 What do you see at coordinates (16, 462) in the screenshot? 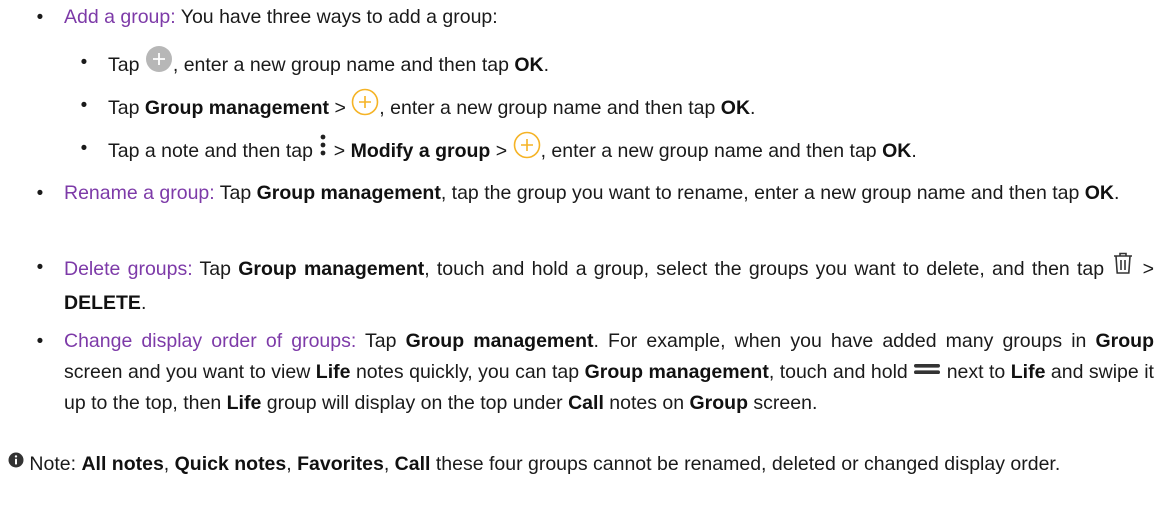
I see `info-icon` at bounding box center [16, 462].